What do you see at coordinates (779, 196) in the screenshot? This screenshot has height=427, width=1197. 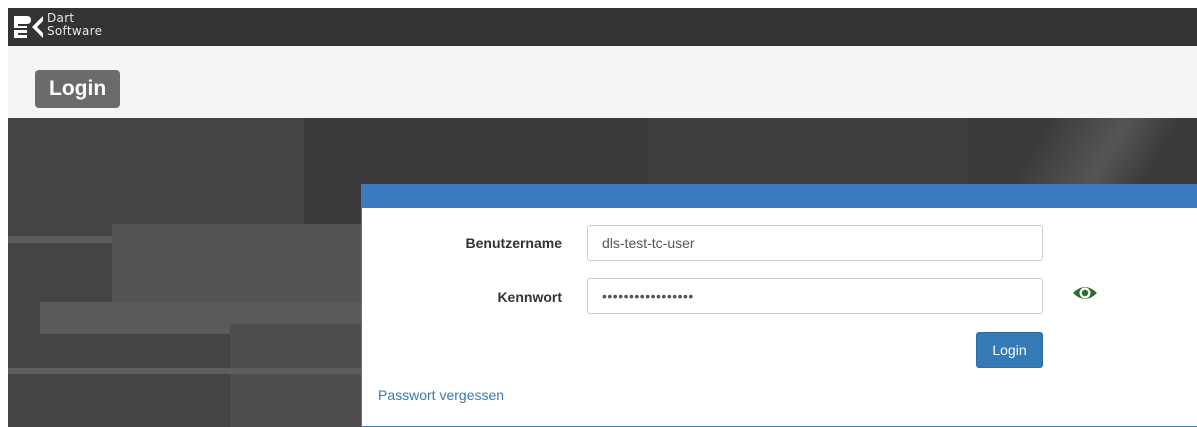 I see `panel-header` at bounding box center [779, 196].